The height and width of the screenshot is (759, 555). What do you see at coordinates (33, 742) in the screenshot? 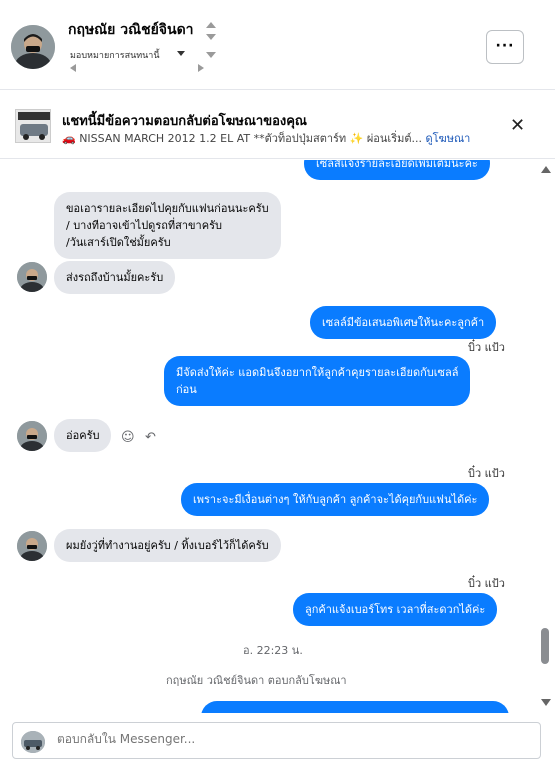
I see `page-avatar` at bounding box center [33, 742].